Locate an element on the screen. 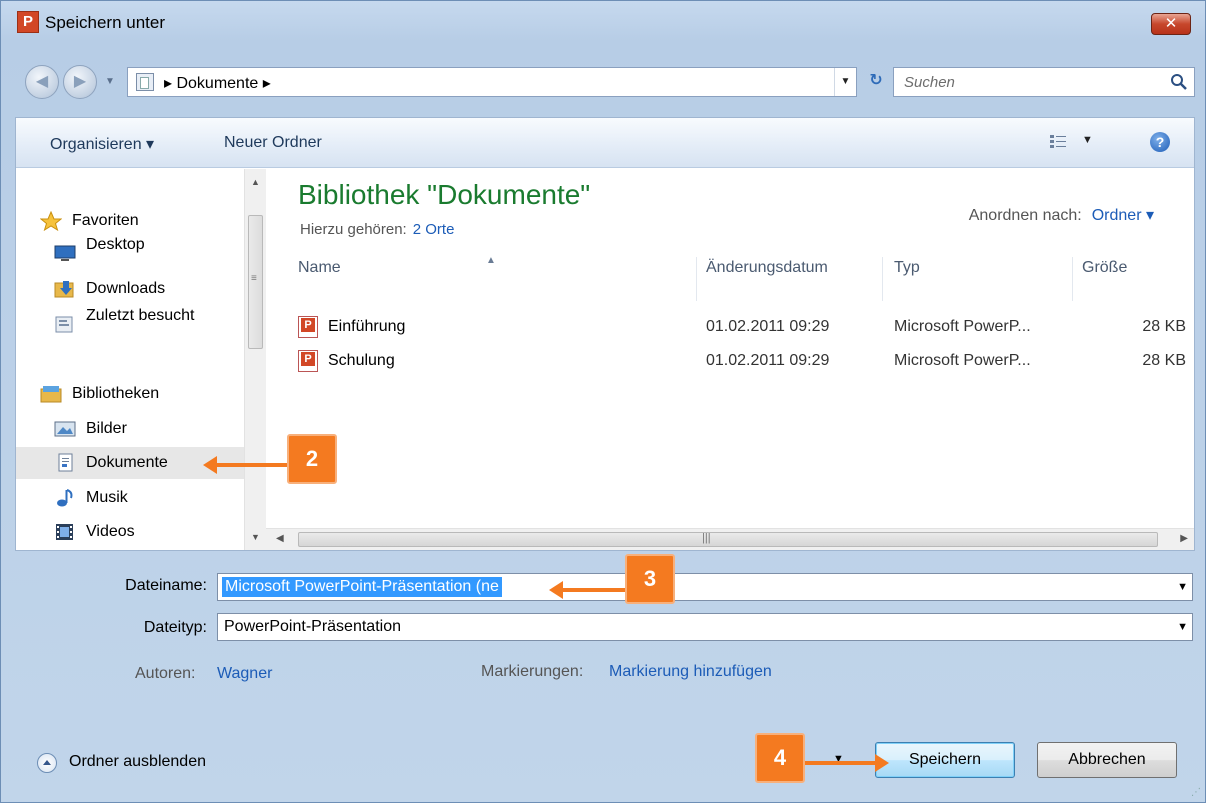 The width and height of the screenshot is (1206, 803). refresh-button: ↻ is located at coordinates (876, 82).